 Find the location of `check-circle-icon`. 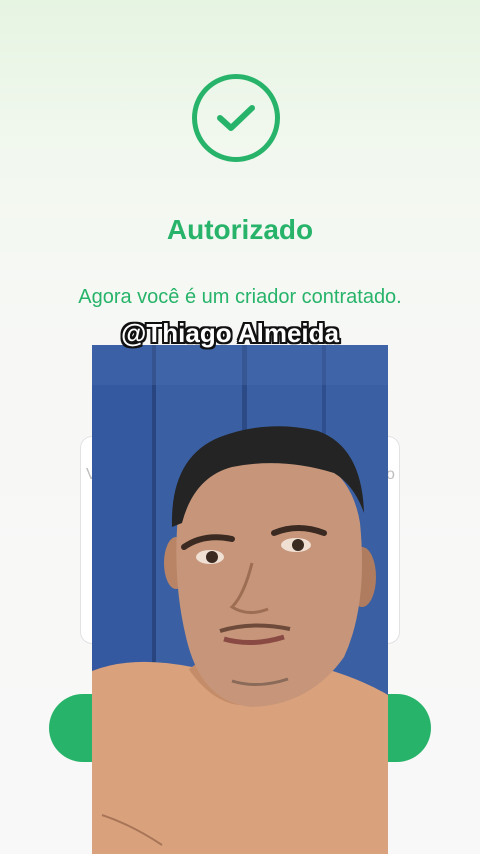

check-circle-icon is located at coordinates (236, 118).